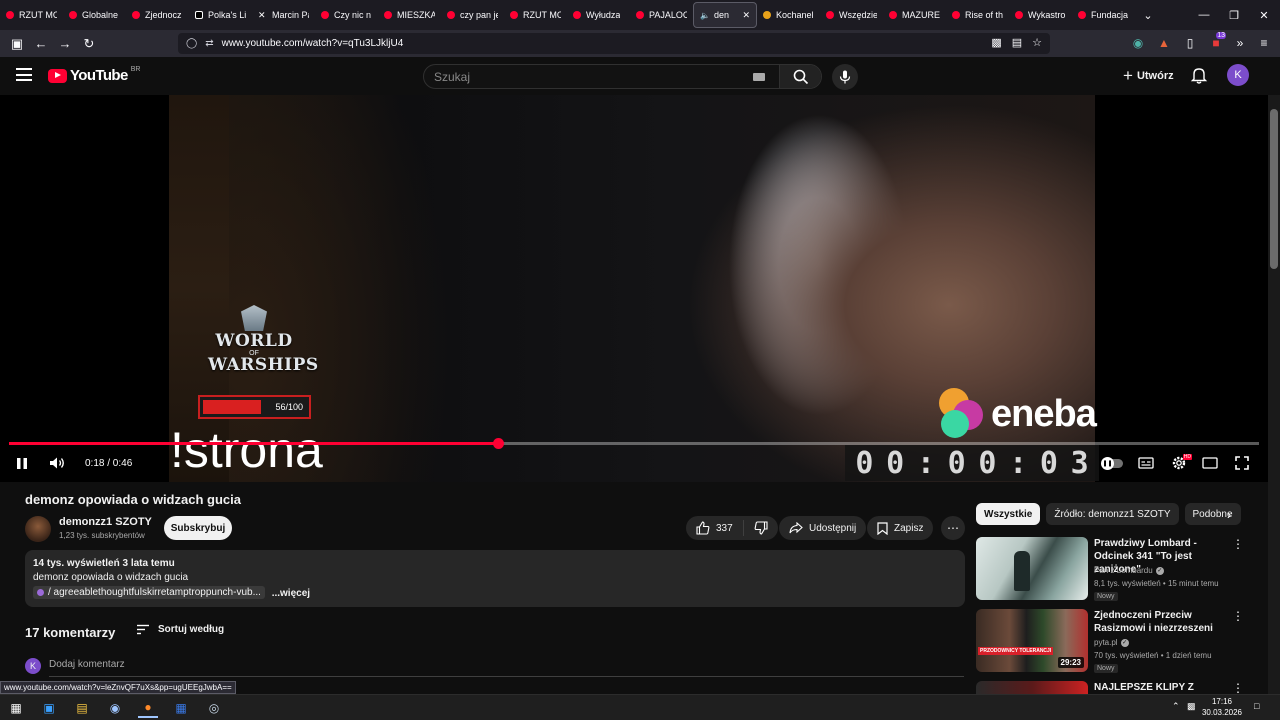 This screenshot has width=1280, height=720. Describe the element at coordinates (598, 15) in the screenshot. I see `browser-tab: Wyłudza` at that location.